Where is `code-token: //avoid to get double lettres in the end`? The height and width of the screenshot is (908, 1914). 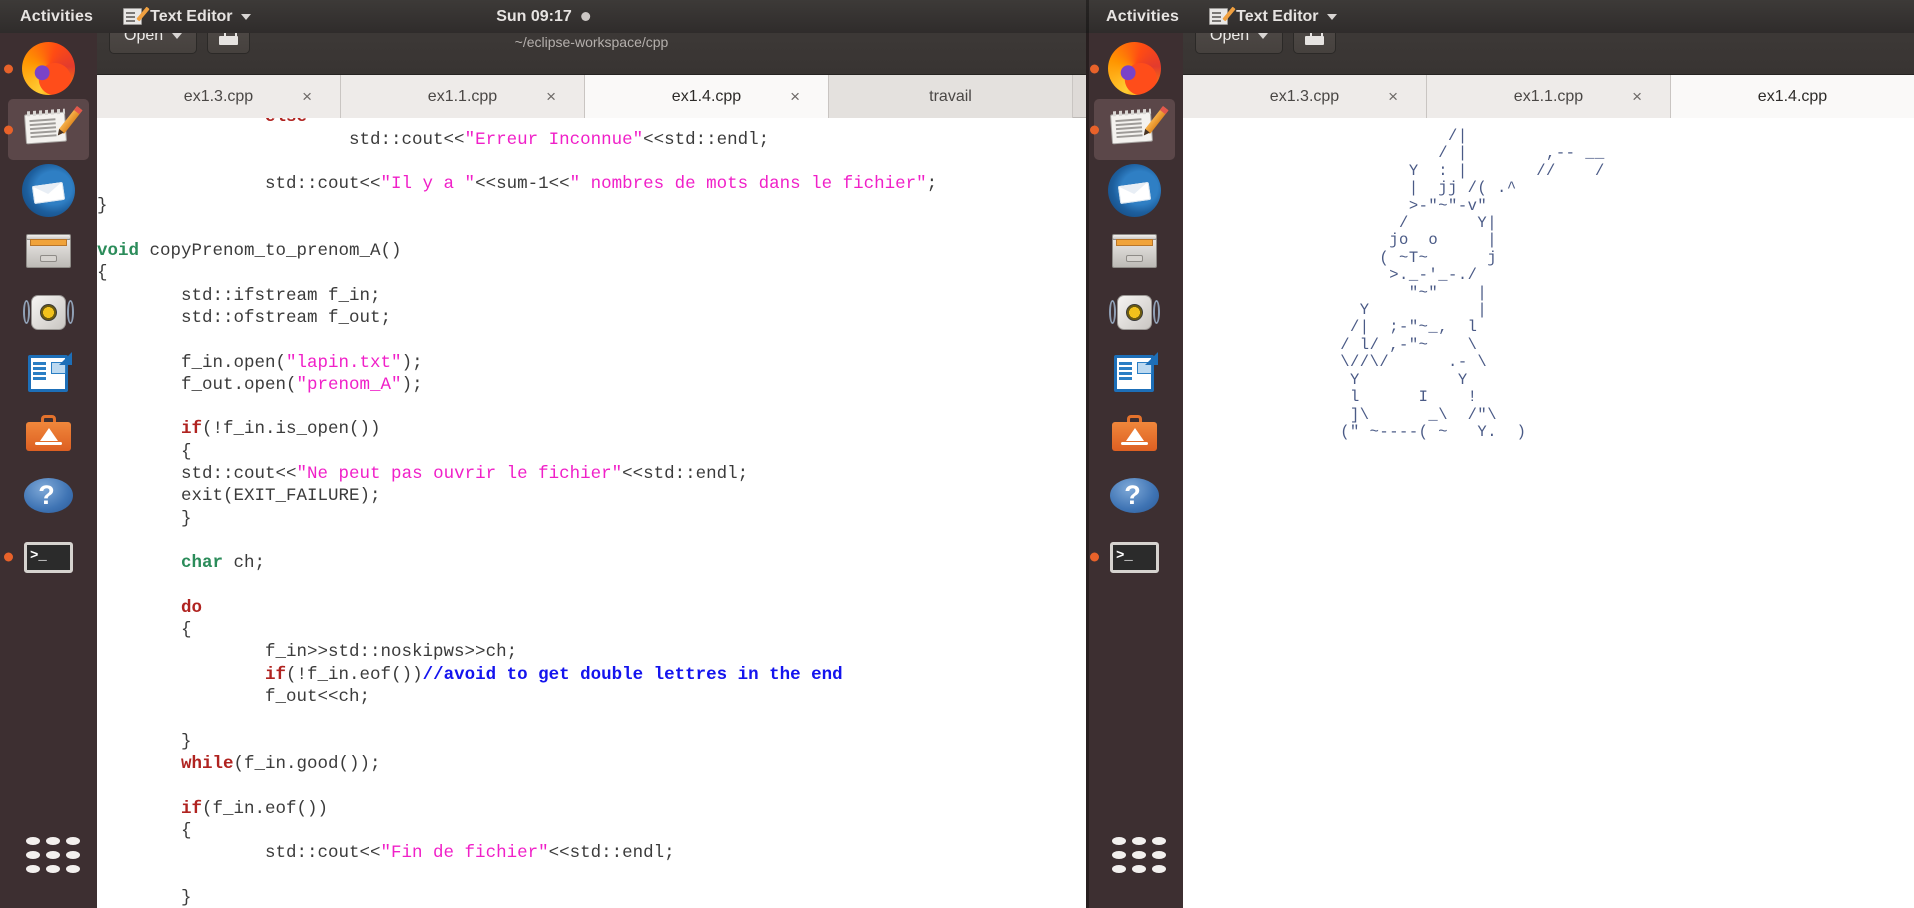
code-token: //avoid to get double lettres in the end is located at coordinates (632, 674).